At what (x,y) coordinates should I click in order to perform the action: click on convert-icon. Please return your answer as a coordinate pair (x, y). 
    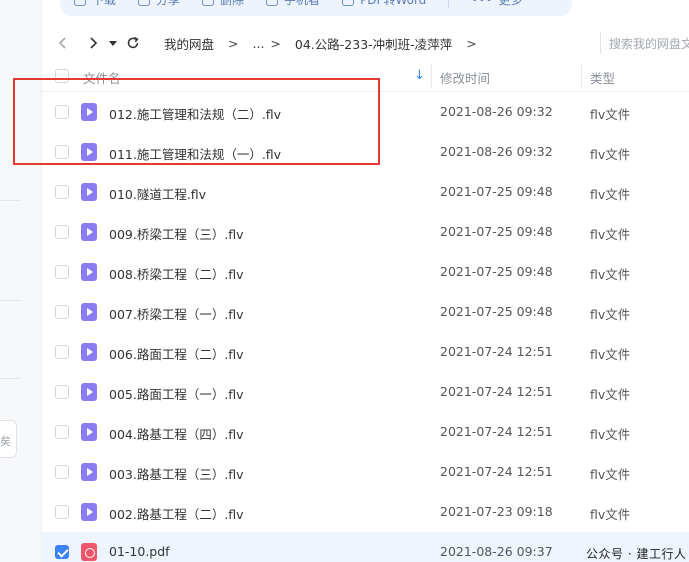
    Looking at the image, I should click on (348, 3).